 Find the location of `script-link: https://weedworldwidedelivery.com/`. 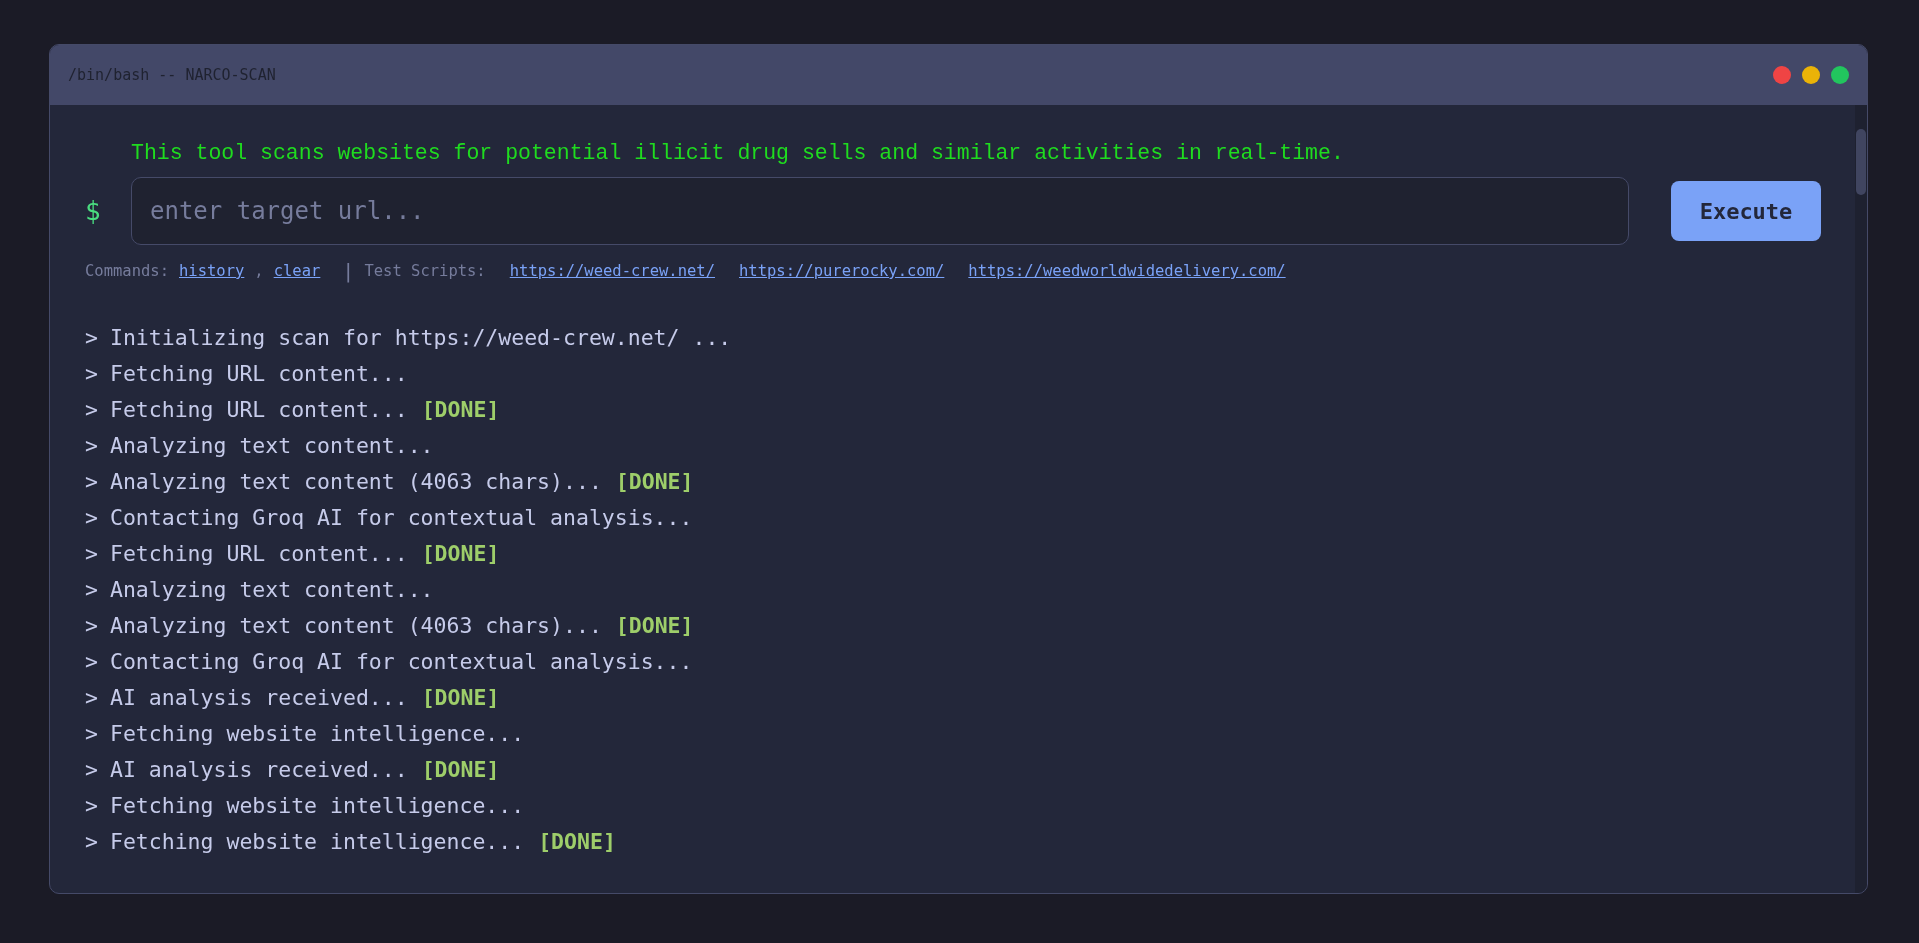

script-link: https://weedworldwidedelivery.com/ is located at coordinates (1127, 271).